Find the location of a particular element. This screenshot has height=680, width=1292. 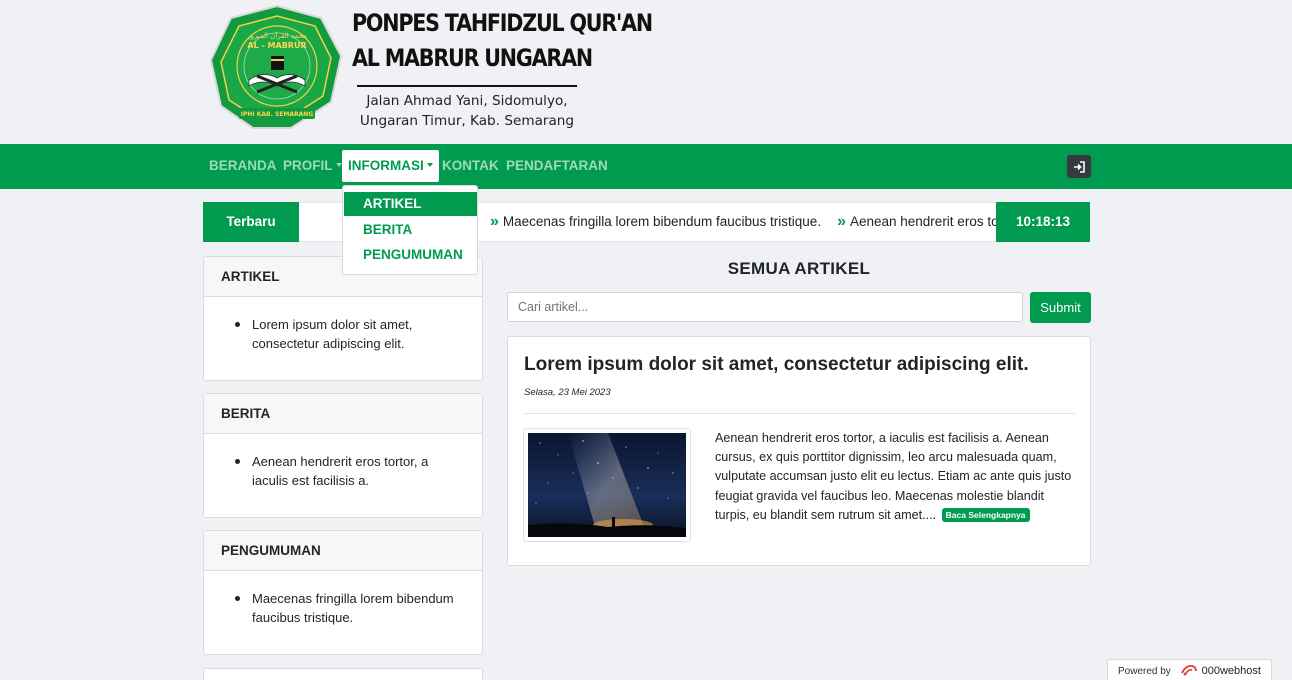

sign-in-icon is located at coordinates (1079, 166).